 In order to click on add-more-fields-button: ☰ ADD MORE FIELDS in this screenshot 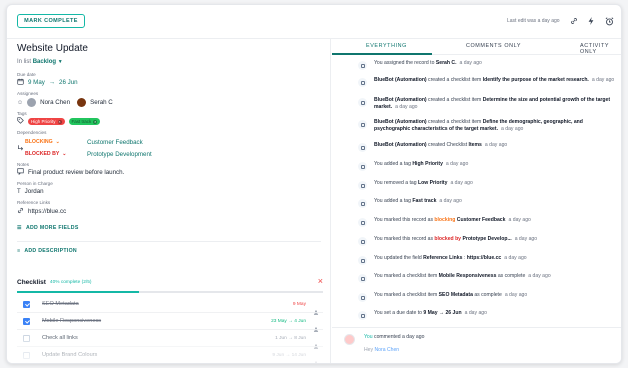, I will do `click(48, 228)`.